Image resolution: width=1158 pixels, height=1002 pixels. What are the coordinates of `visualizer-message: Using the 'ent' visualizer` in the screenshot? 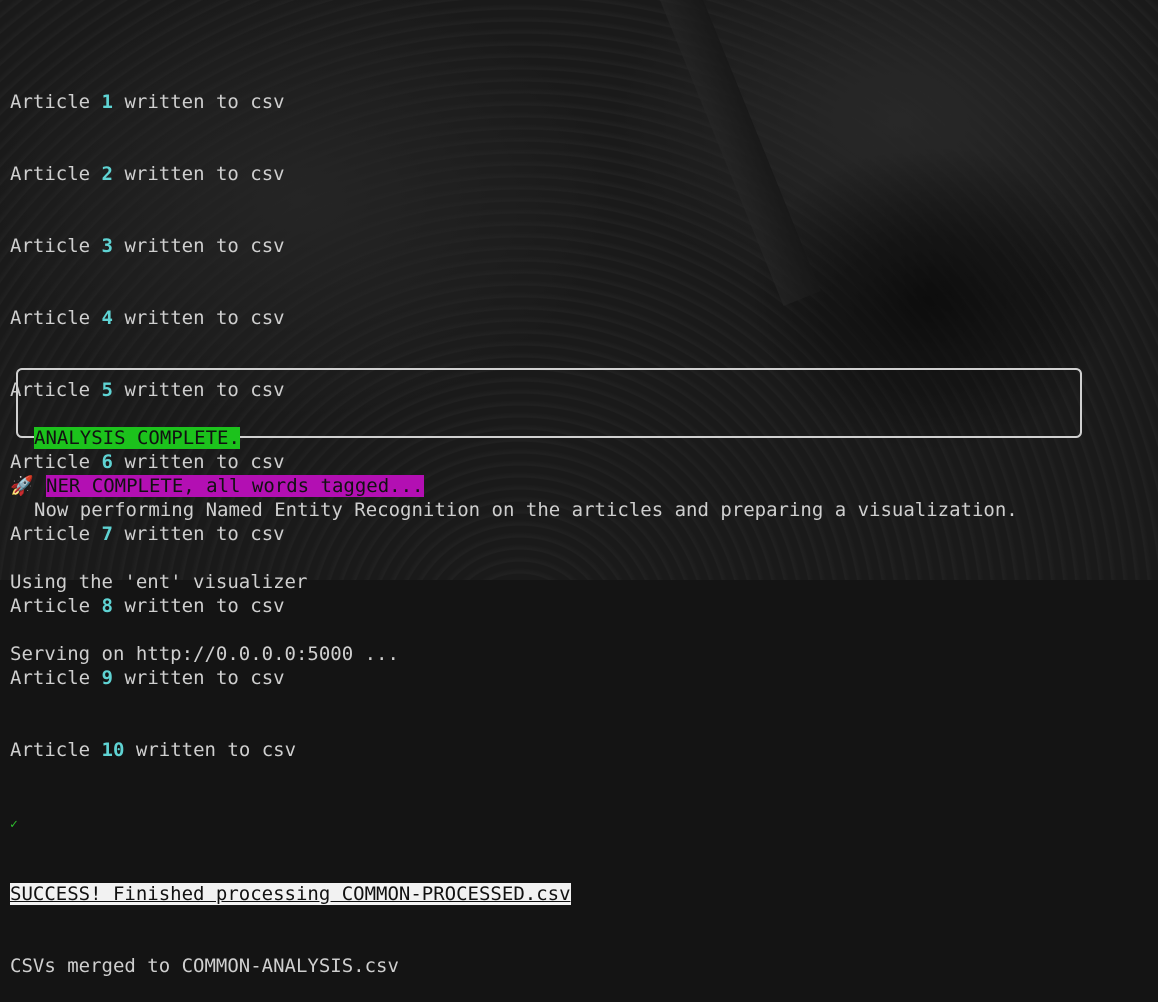 It's located at (159, 582).